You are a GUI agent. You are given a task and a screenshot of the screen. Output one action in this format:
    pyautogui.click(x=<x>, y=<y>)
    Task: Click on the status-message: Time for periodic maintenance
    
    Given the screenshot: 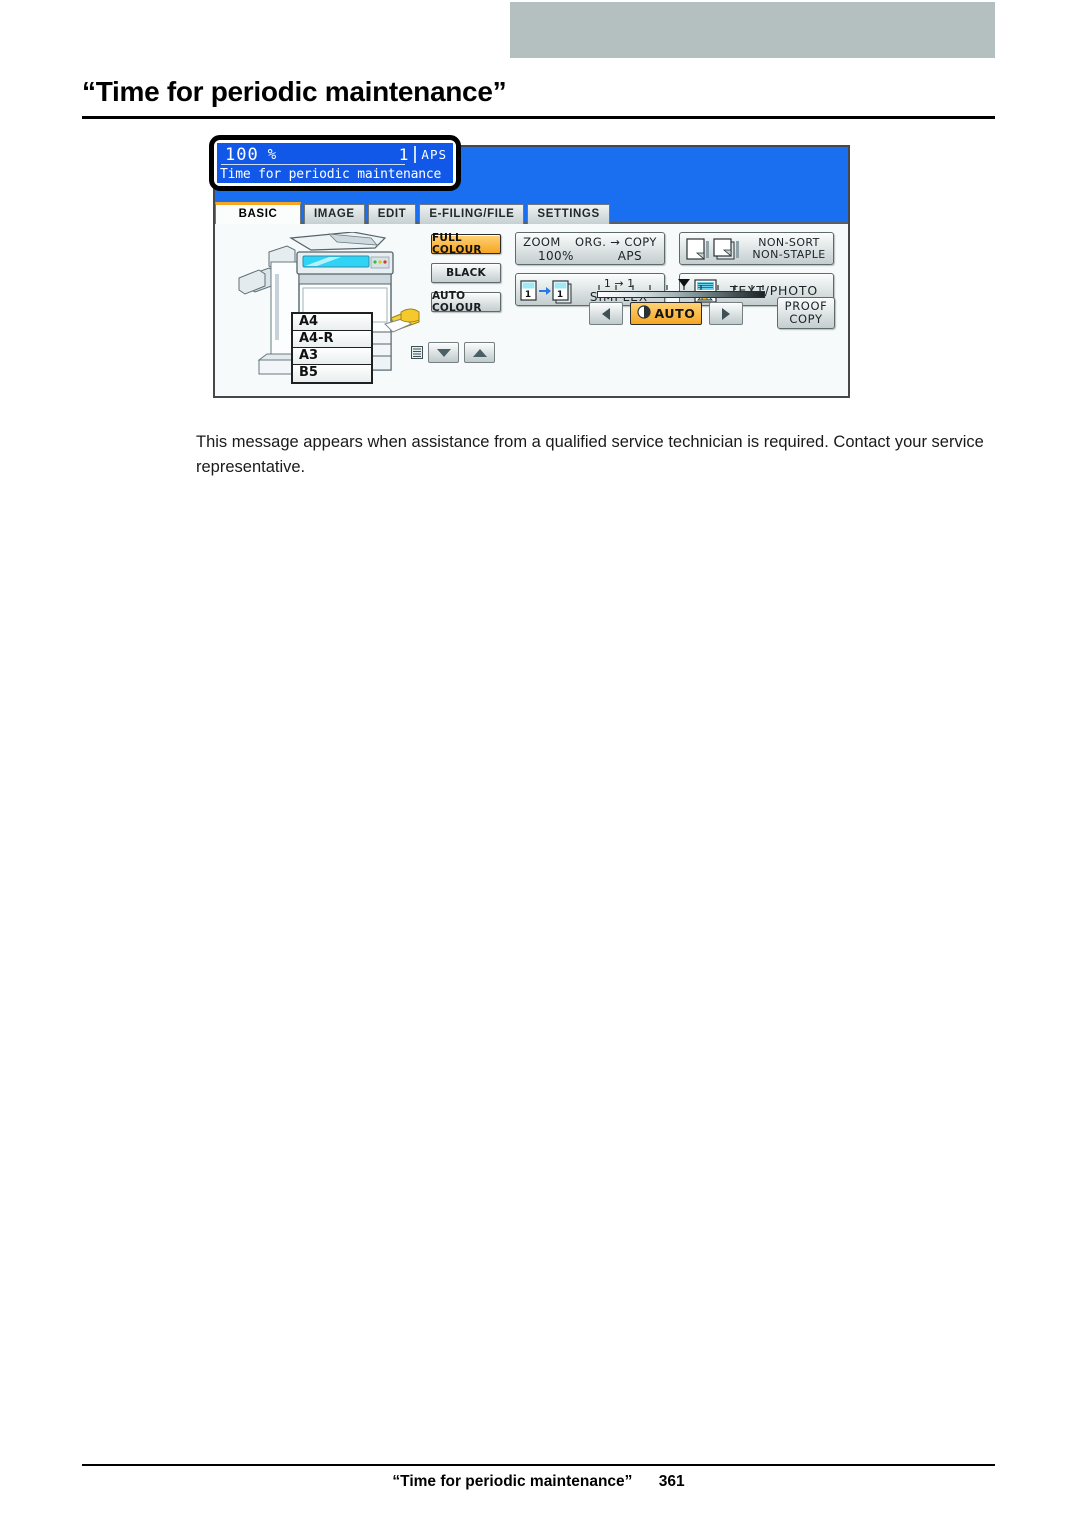 What is the action you would take?
    pyautogui.click(x=331, y=174)
    